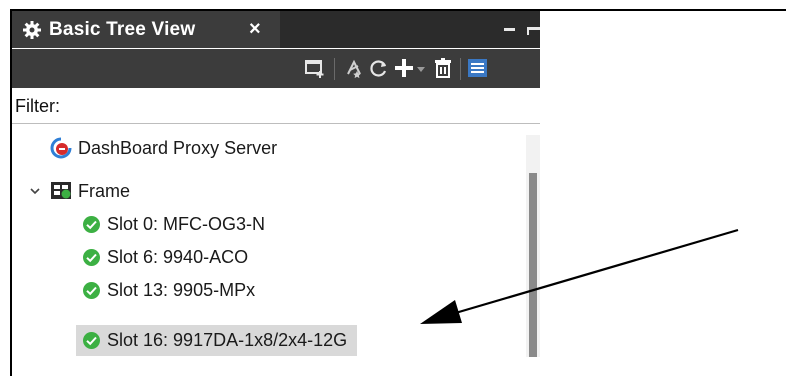  What do you see at coordinates (104, 190) in the screenshot?
I see `tree-node-label: Frame` at bounding box center [104, 190].